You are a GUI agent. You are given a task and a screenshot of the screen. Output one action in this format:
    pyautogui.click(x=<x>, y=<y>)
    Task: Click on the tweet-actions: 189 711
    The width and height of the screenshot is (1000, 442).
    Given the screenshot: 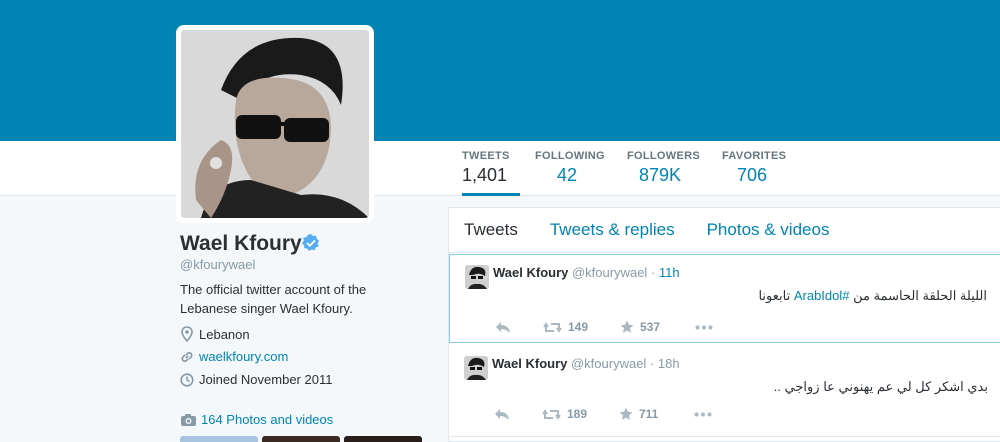 What is the action you would take?
    pyautogui.click(x=606, y=414)
    